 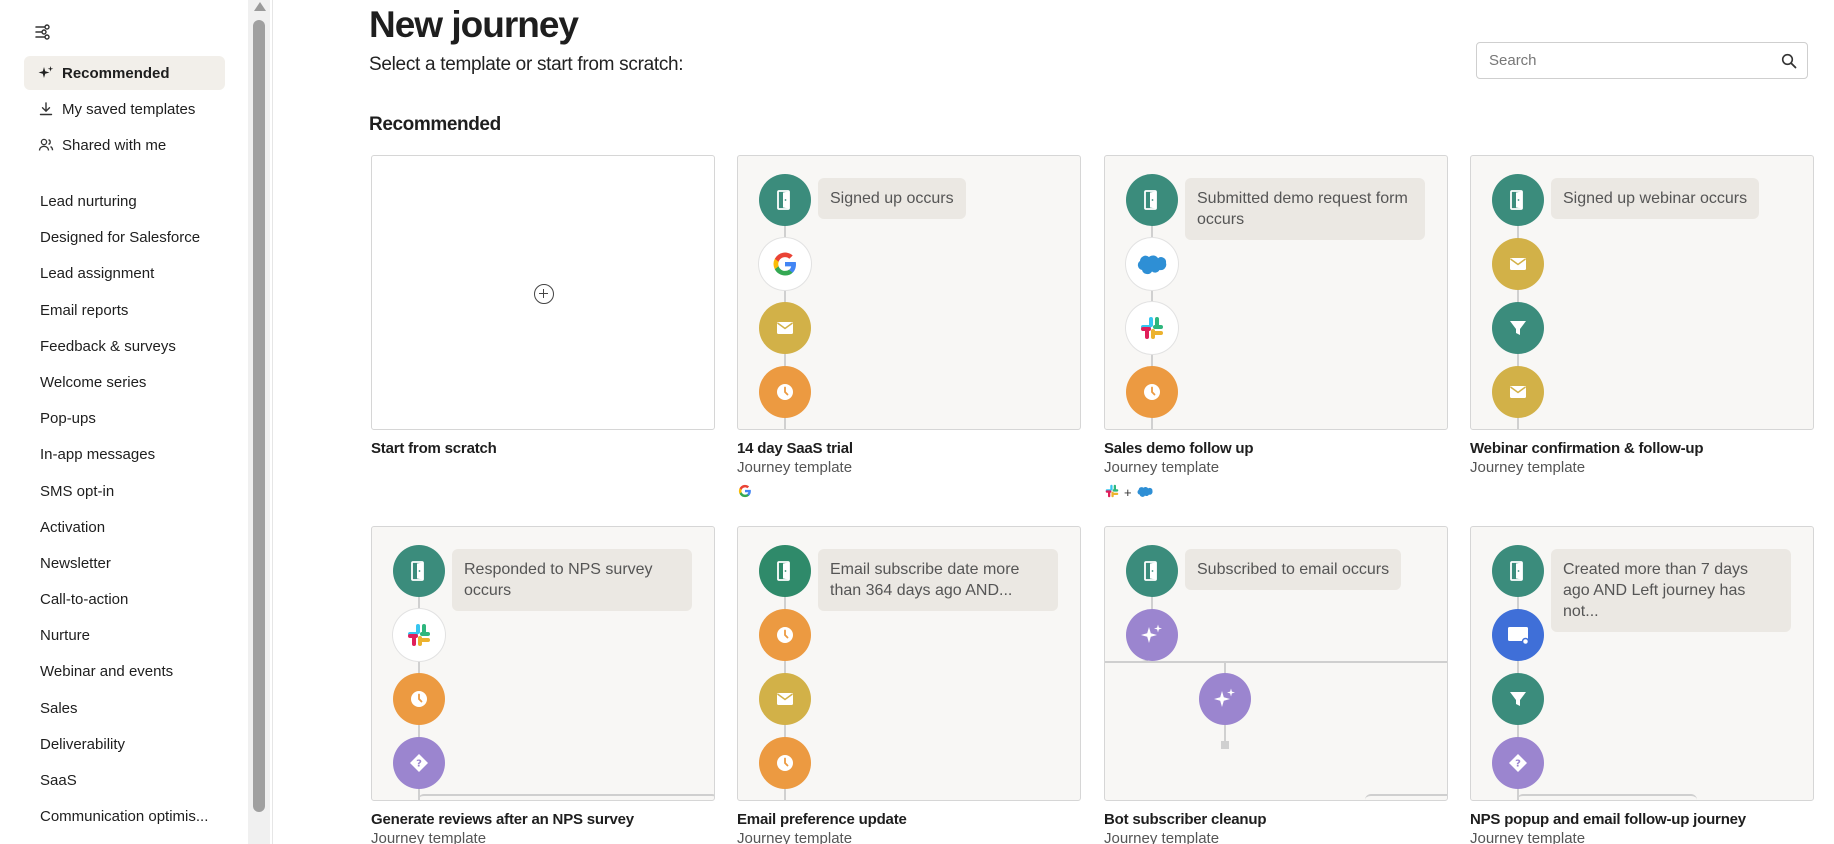 I want to click on sidebar-item-feedback-surveys: Feedback & surveys, so click(x=130, y=353).